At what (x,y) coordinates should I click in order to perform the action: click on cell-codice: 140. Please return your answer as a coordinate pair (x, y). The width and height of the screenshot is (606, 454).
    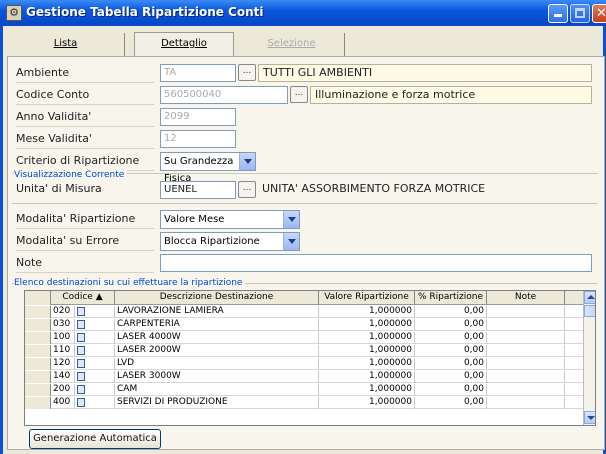
    Looking at the image, I should click on (63, 377).